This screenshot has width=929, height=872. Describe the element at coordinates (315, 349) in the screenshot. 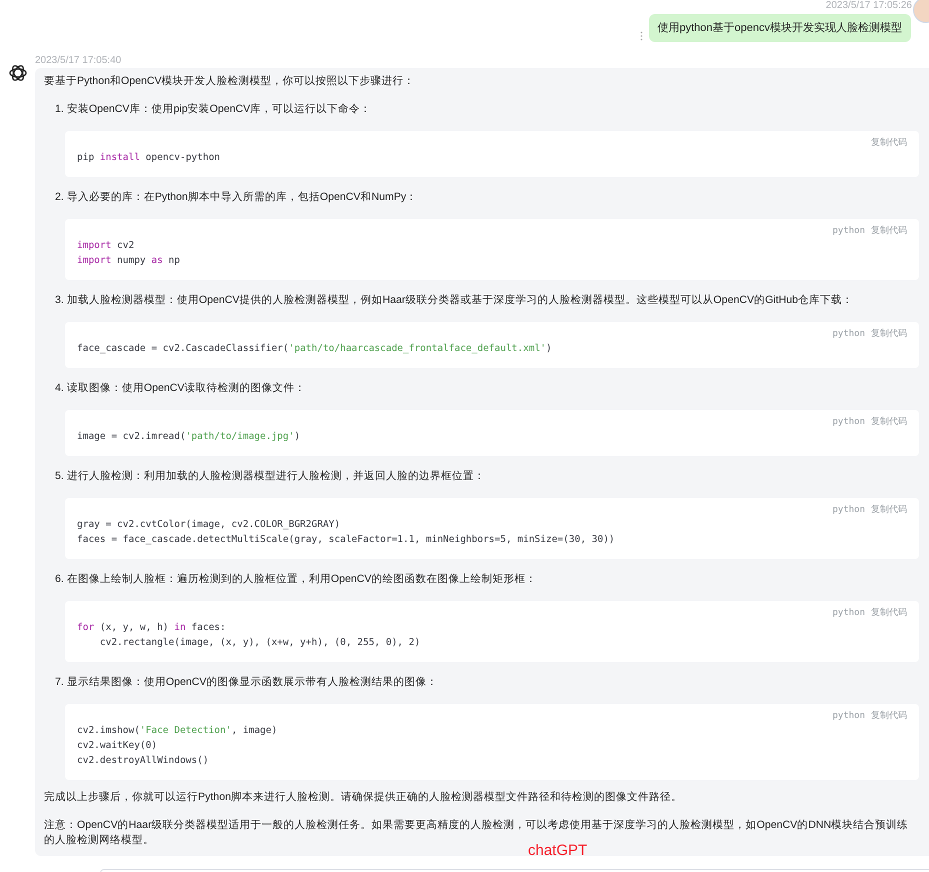

I see `code-line: face_cascade = cv2.CascadeClassifier('path/to/haarcascade_frontalface_default.xml')` at that location.